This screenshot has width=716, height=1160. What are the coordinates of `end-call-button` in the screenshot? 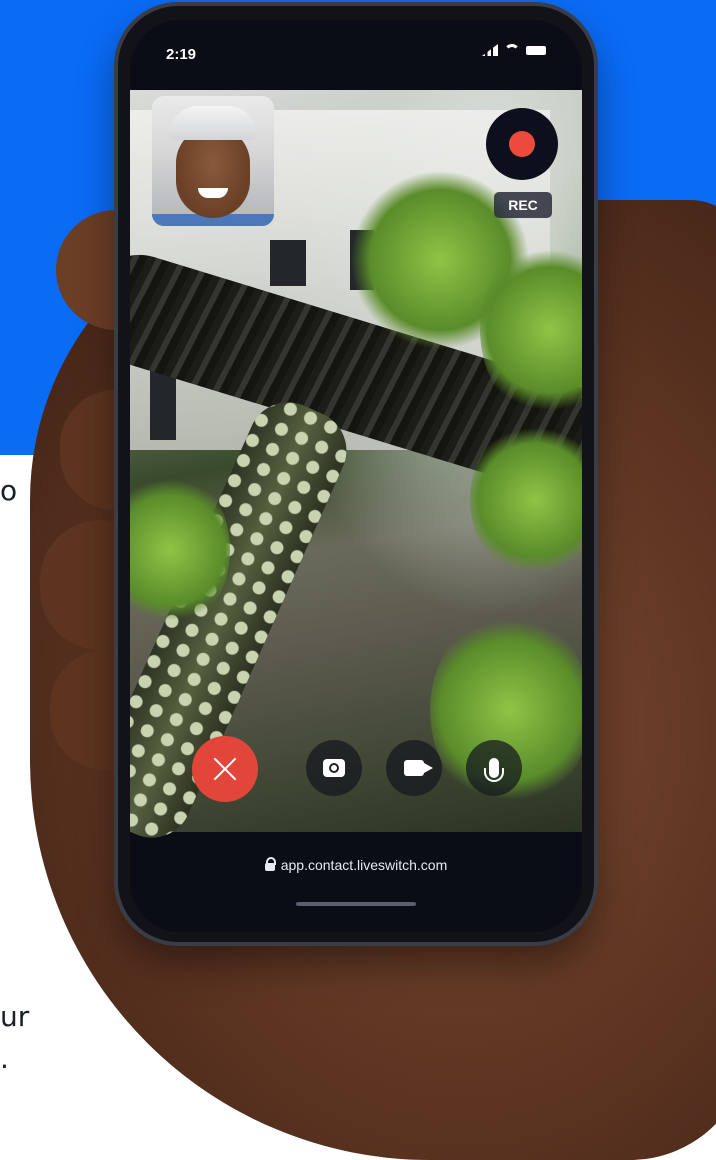 It's located at (225, 769).